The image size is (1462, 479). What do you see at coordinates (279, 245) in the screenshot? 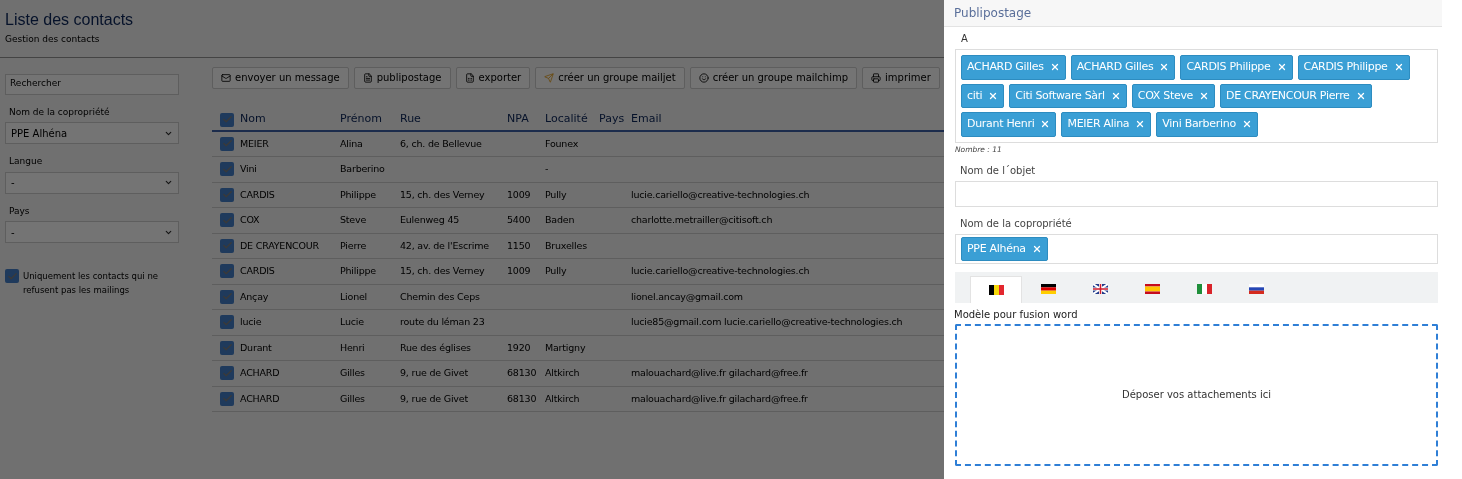
I see `table-cell: DE CRAYENCOUR` at bounding box center [279, 245].